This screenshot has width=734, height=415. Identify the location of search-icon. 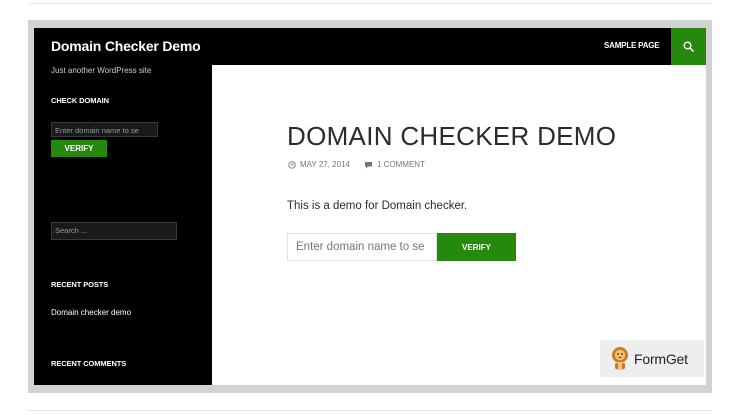
(688, 46).